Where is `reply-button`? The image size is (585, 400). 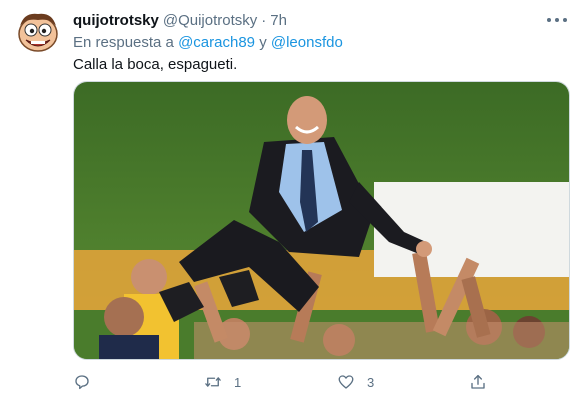 reply-button is located at coordinates (88, 382).